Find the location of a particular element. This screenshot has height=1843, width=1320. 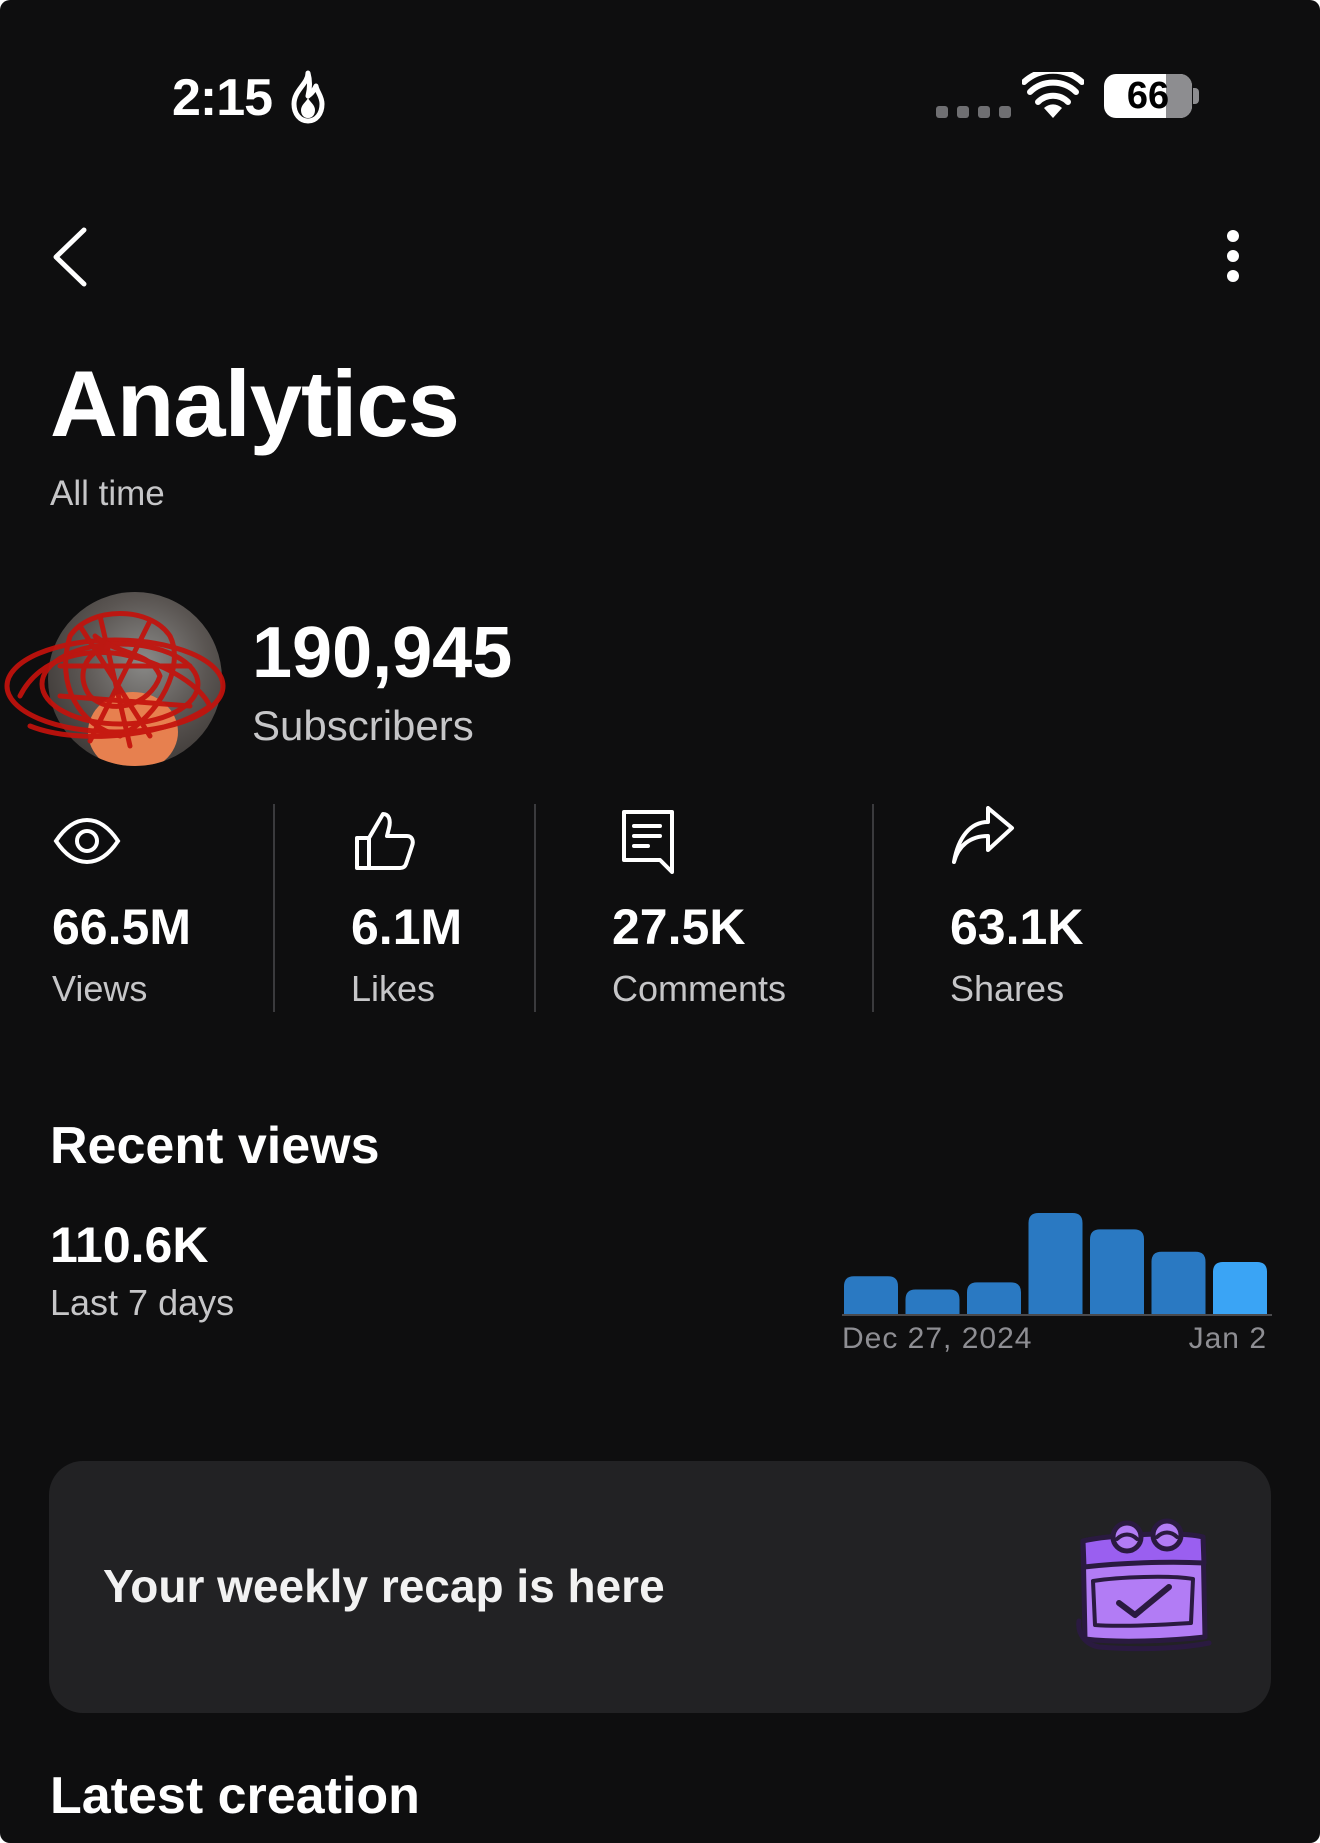

battery-nub is located at coordinates (1196, 96).